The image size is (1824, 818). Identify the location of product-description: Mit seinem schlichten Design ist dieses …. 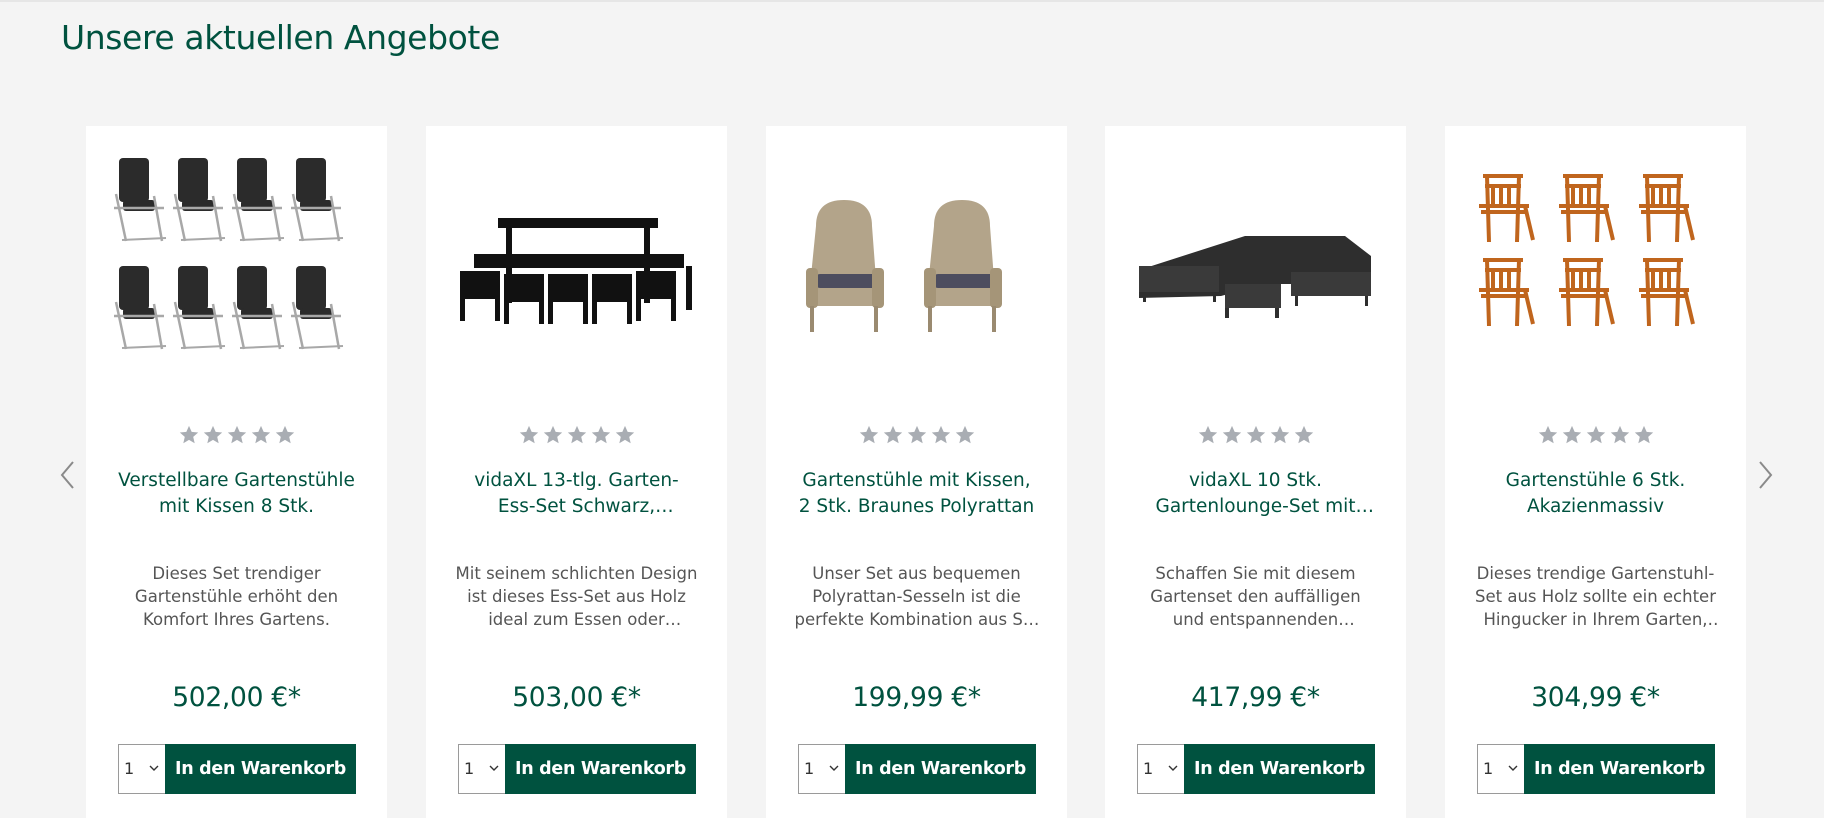
(576, 596).